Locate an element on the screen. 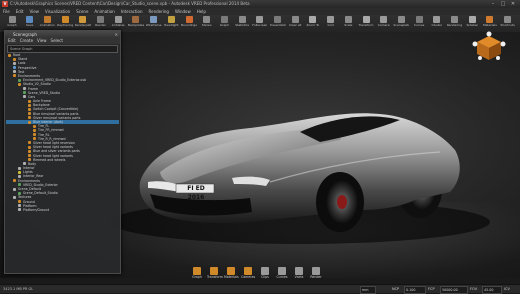 Image resolution: width=520 pixels, height=294 pixels. menu-window: Window is located at coordinates (183, 11).